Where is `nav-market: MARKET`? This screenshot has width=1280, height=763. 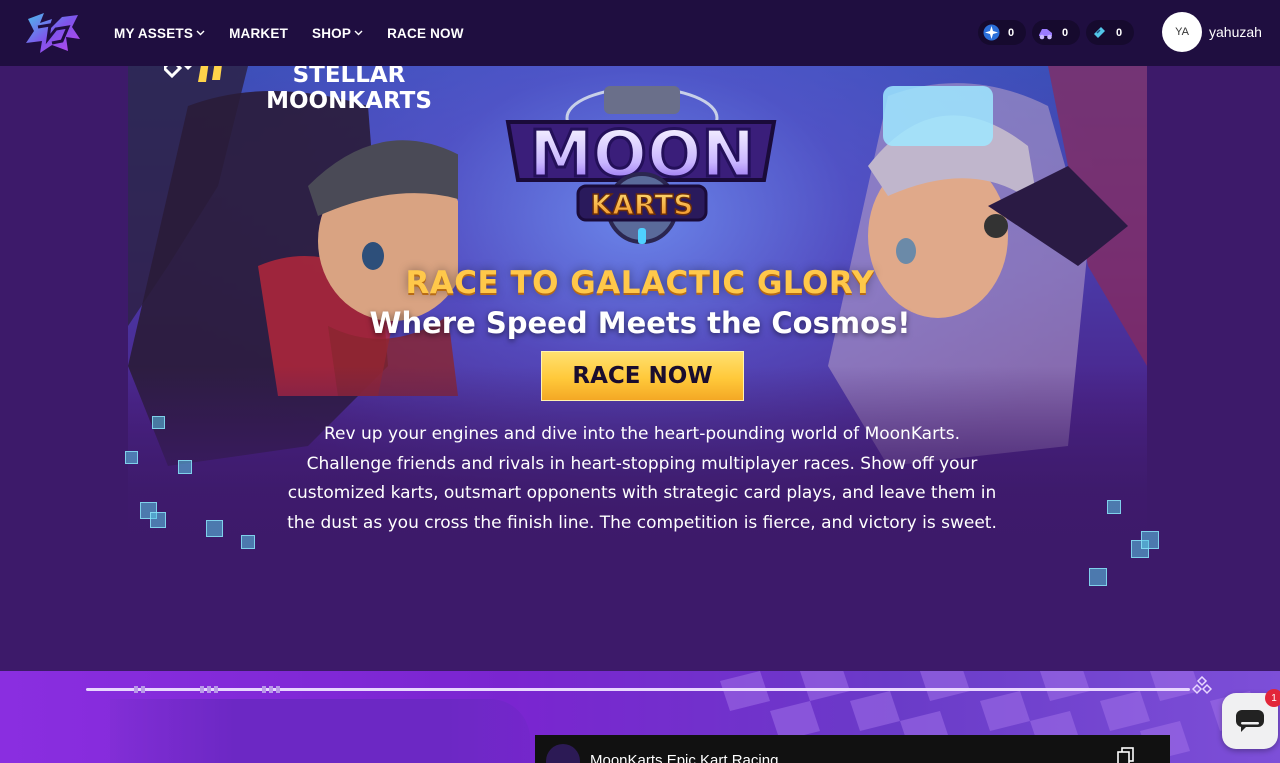
nav-market: MARKET is located at coordinates (258, 33).